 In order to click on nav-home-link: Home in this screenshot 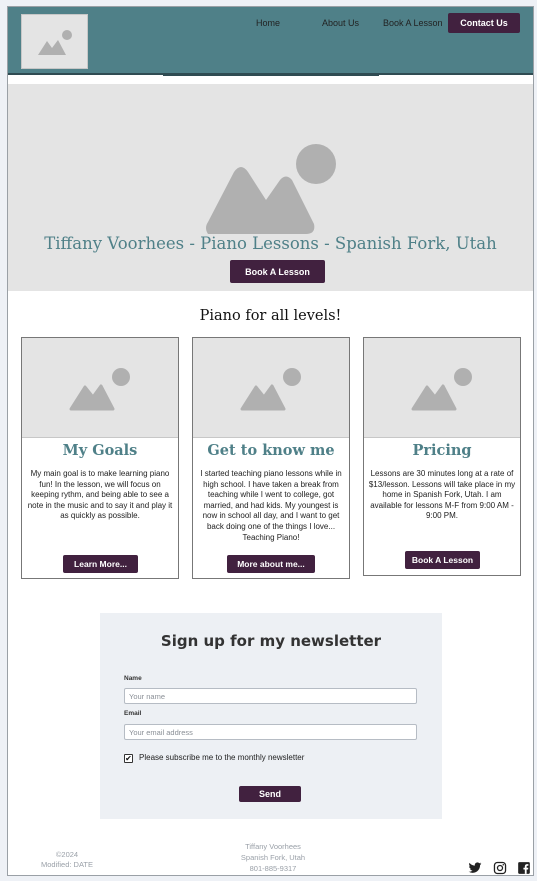, I will do `click(268, 23)`.